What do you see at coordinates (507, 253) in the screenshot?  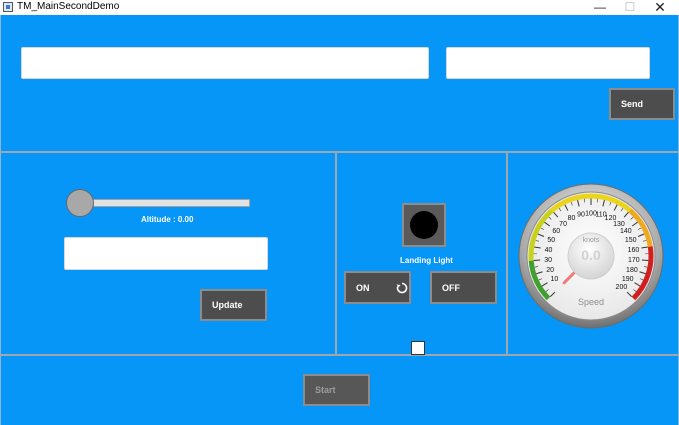 I see `divider-right` at bounding box center [507, 253].